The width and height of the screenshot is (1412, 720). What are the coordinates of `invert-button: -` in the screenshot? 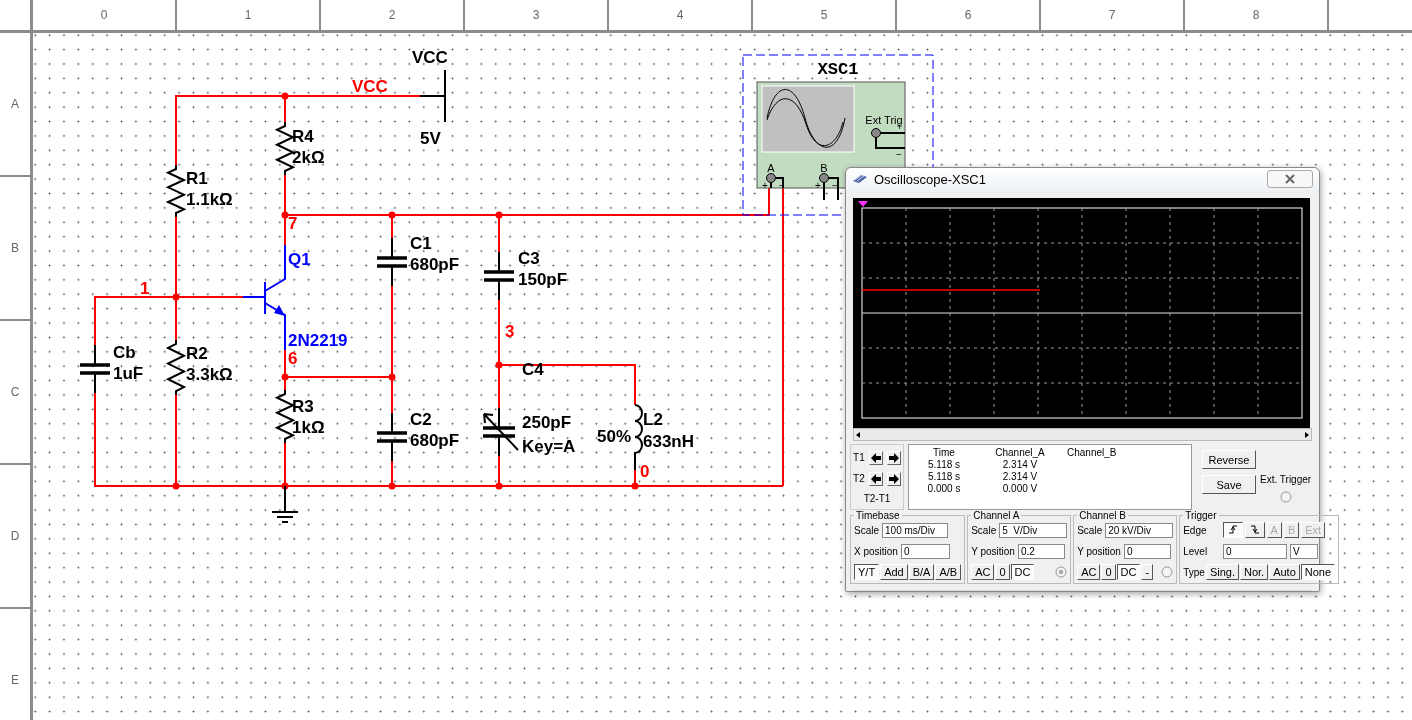 It's located at (1147, 572).